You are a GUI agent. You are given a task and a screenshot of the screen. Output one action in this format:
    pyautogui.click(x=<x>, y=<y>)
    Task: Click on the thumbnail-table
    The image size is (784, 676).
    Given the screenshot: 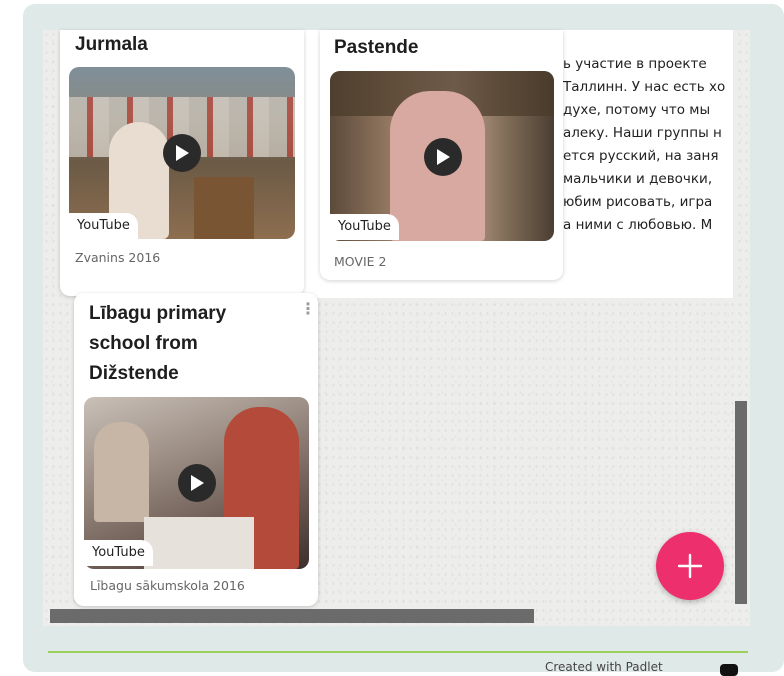 What is the action you would take?
    pyautogui.click(x=199, y=543)
    